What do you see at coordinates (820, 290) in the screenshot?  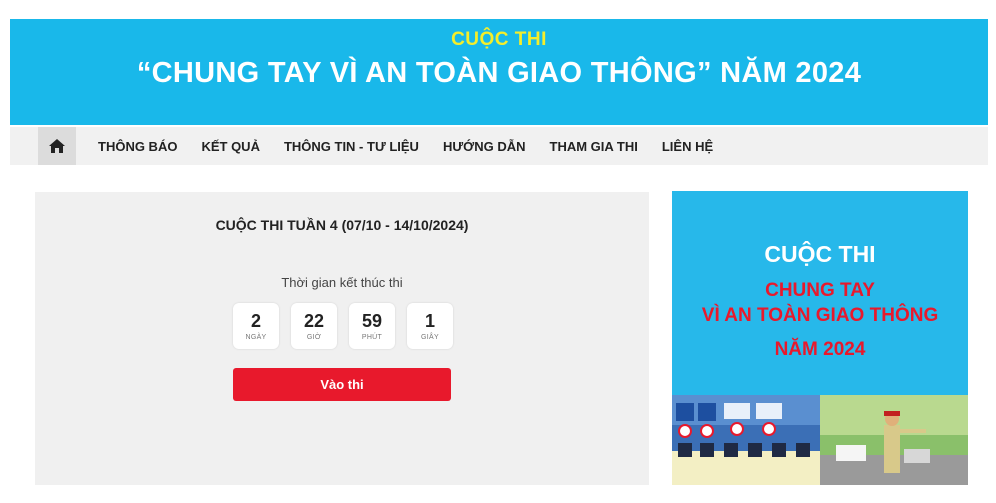 I see `poster-line-2: CHUNG TAY` at bounding box center [820, 290].